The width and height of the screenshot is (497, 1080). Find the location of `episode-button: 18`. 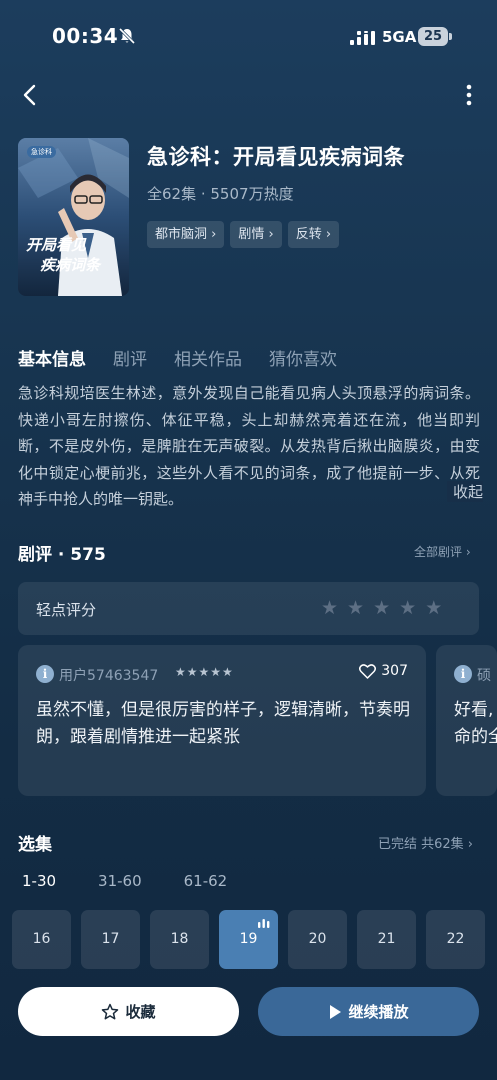

episode-button: 18 is located at coordinates (179, 939).